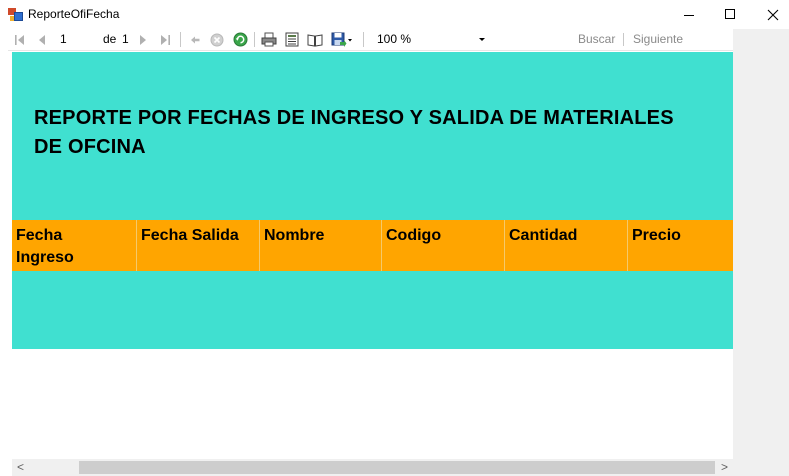  I want to click on previous-page-button, so click(42, 39).